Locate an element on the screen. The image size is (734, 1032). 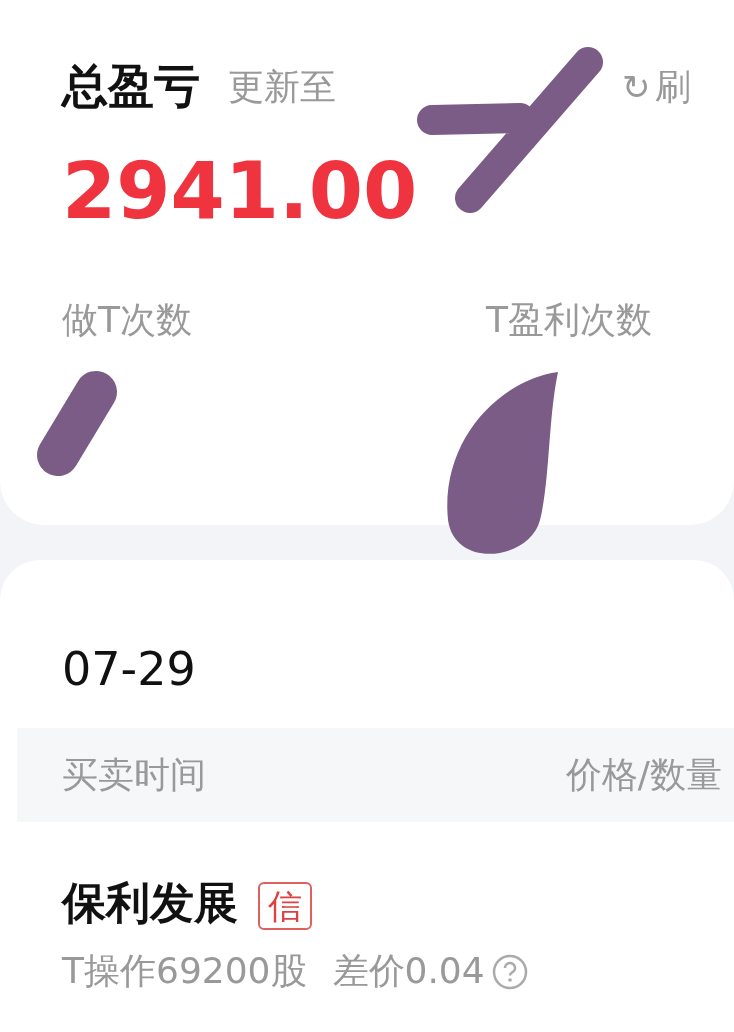
date: 07-29 is located at coordinates (129, 669).